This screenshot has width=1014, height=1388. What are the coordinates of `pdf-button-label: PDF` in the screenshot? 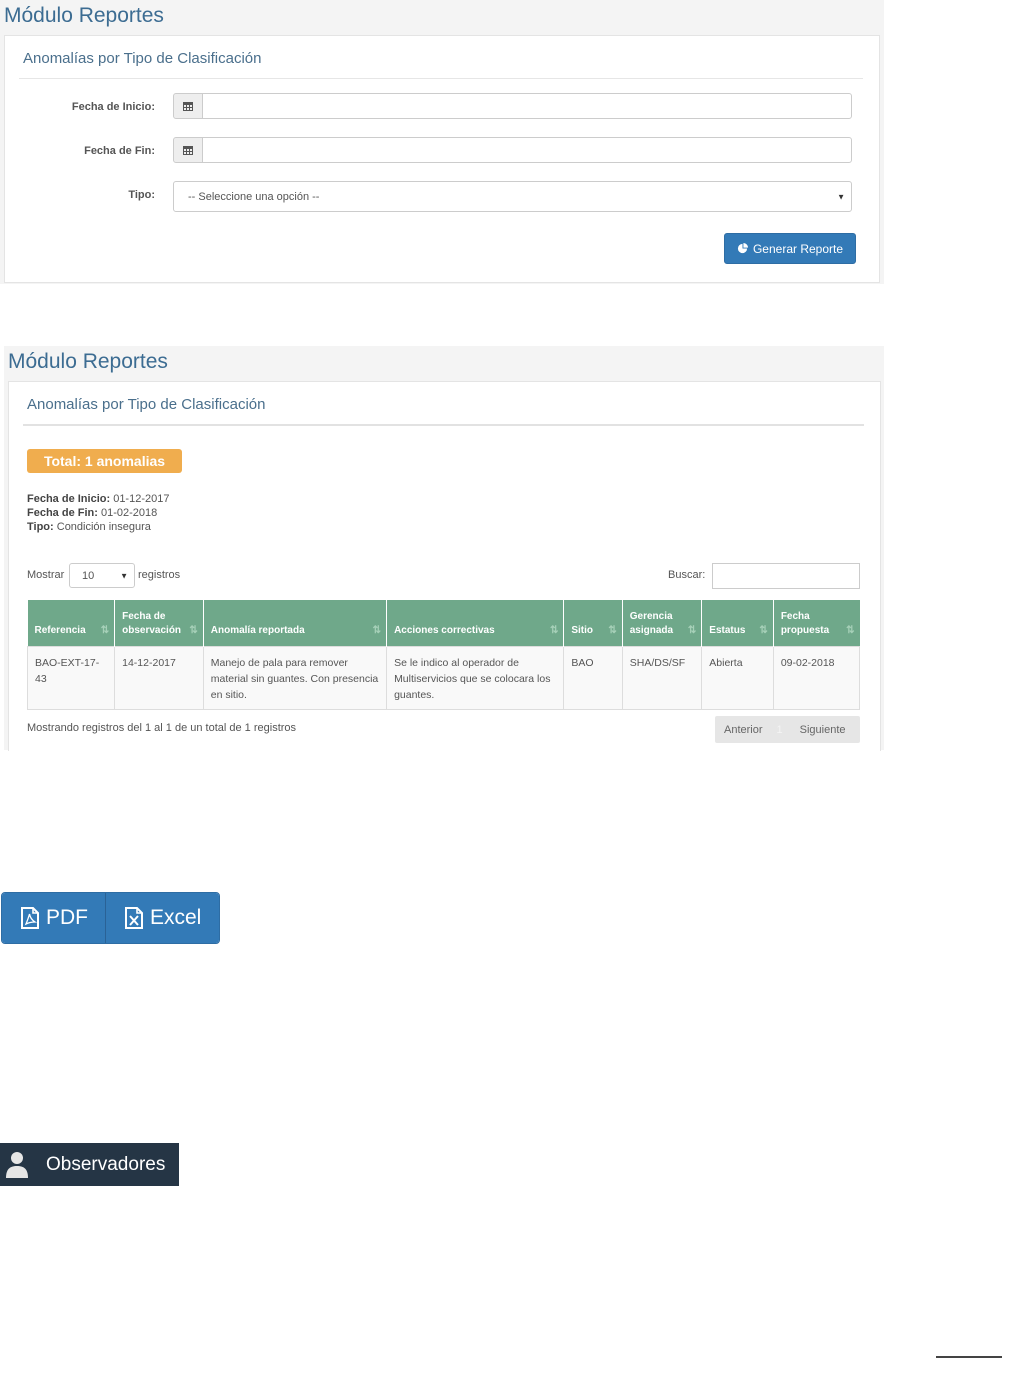 It's located at (67, 917).